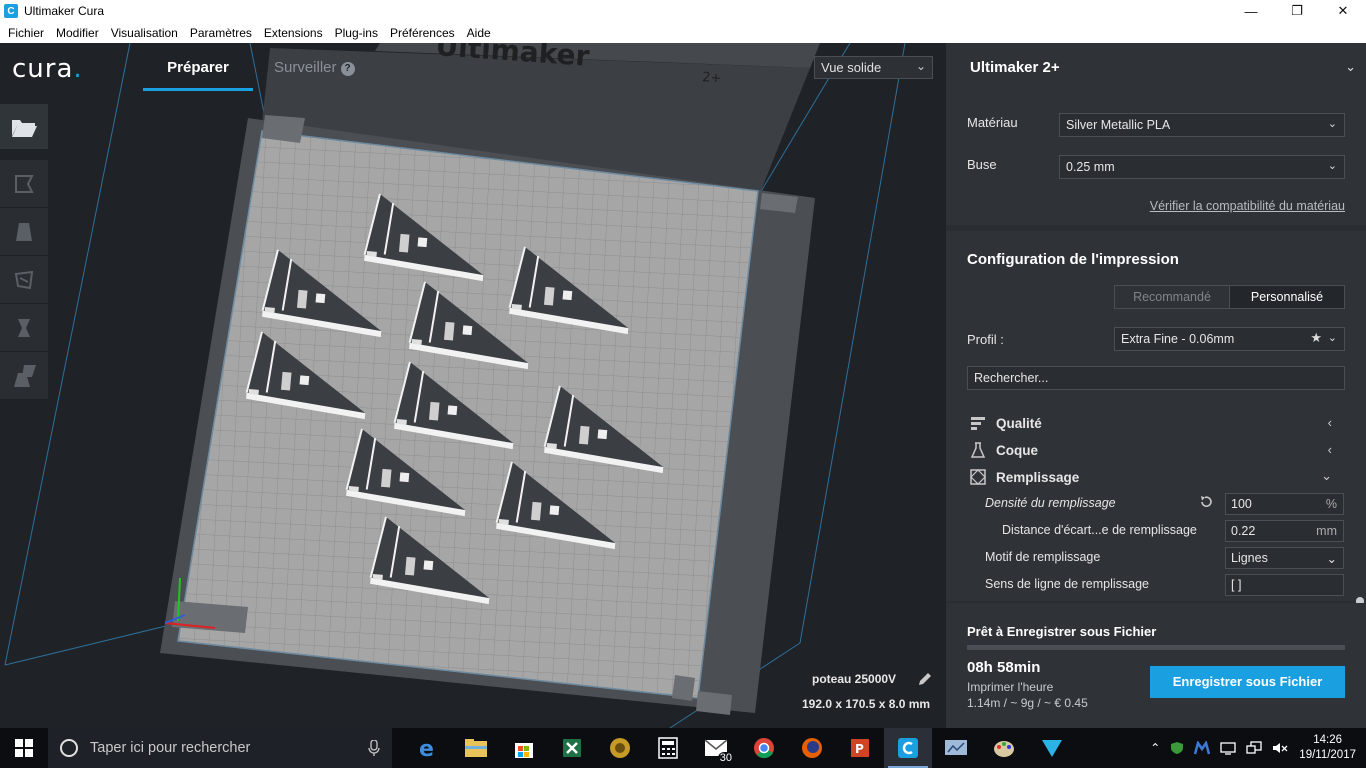  I want to click on help-icon: ?, so click(347, 69).